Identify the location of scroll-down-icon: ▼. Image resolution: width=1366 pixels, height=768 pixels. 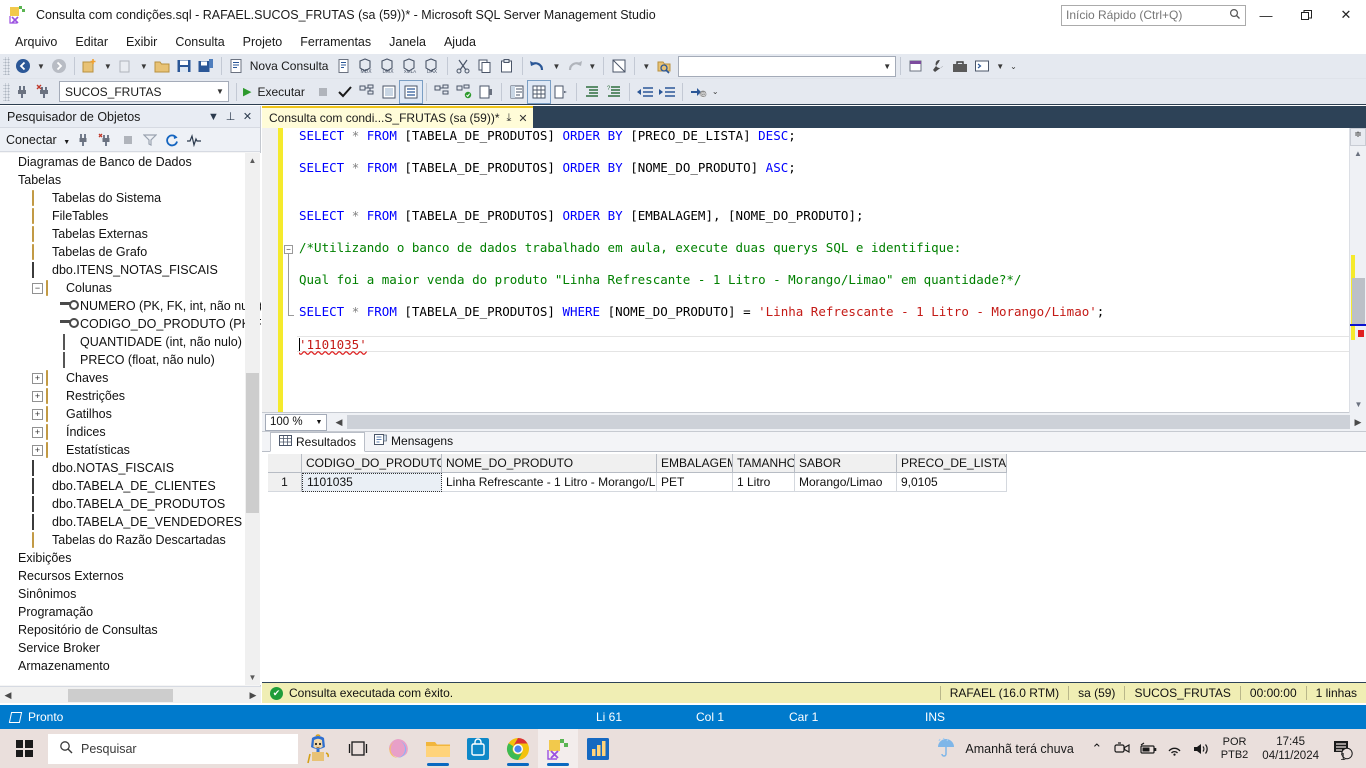
(1358, 405).